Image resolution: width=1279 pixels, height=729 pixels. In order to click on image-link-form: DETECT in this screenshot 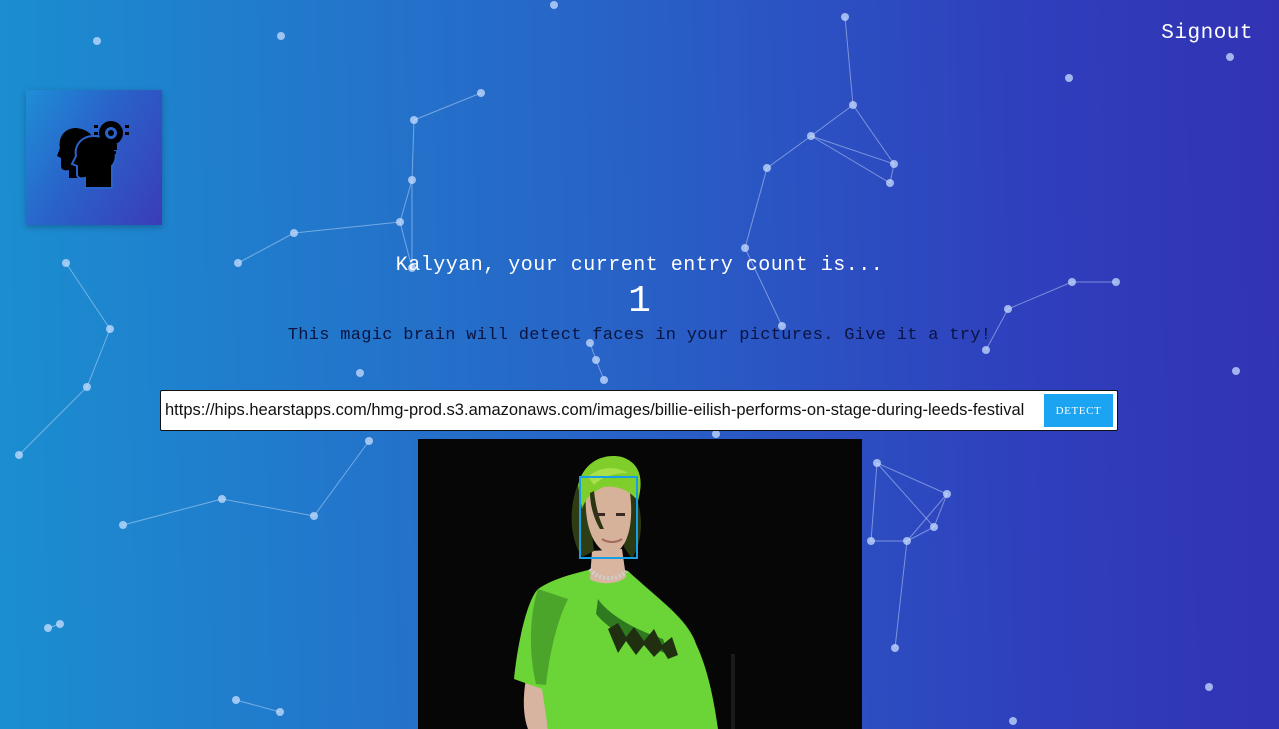, I will do `click(639, 410)`.